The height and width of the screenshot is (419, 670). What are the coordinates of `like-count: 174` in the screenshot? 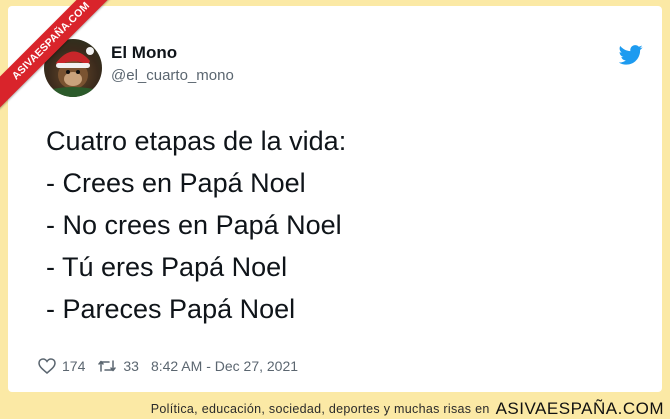 It's located at (74, 366).